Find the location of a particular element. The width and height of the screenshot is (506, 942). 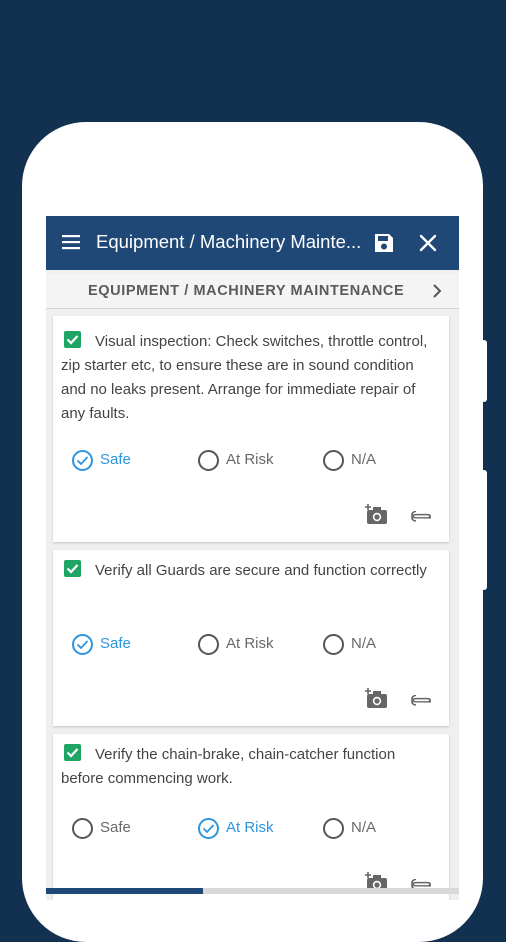

section-title: EQUIPMENT / MACHINERY MAINTENANCE is located at coordinates (246, 291).